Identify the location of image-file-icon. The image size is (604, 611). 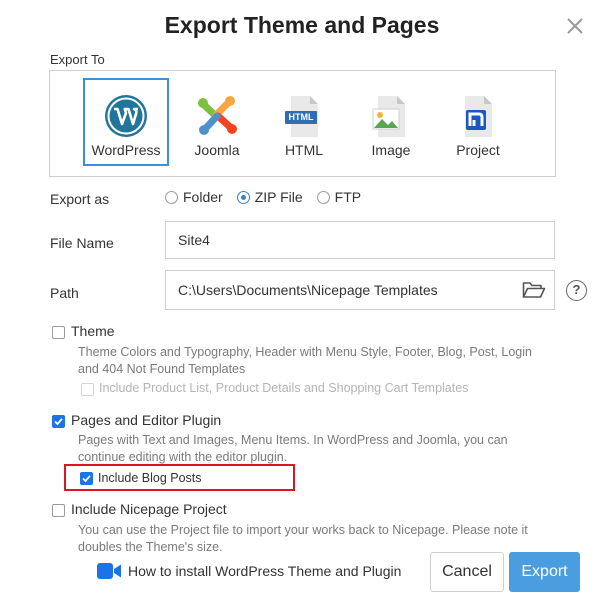
(391, 116).